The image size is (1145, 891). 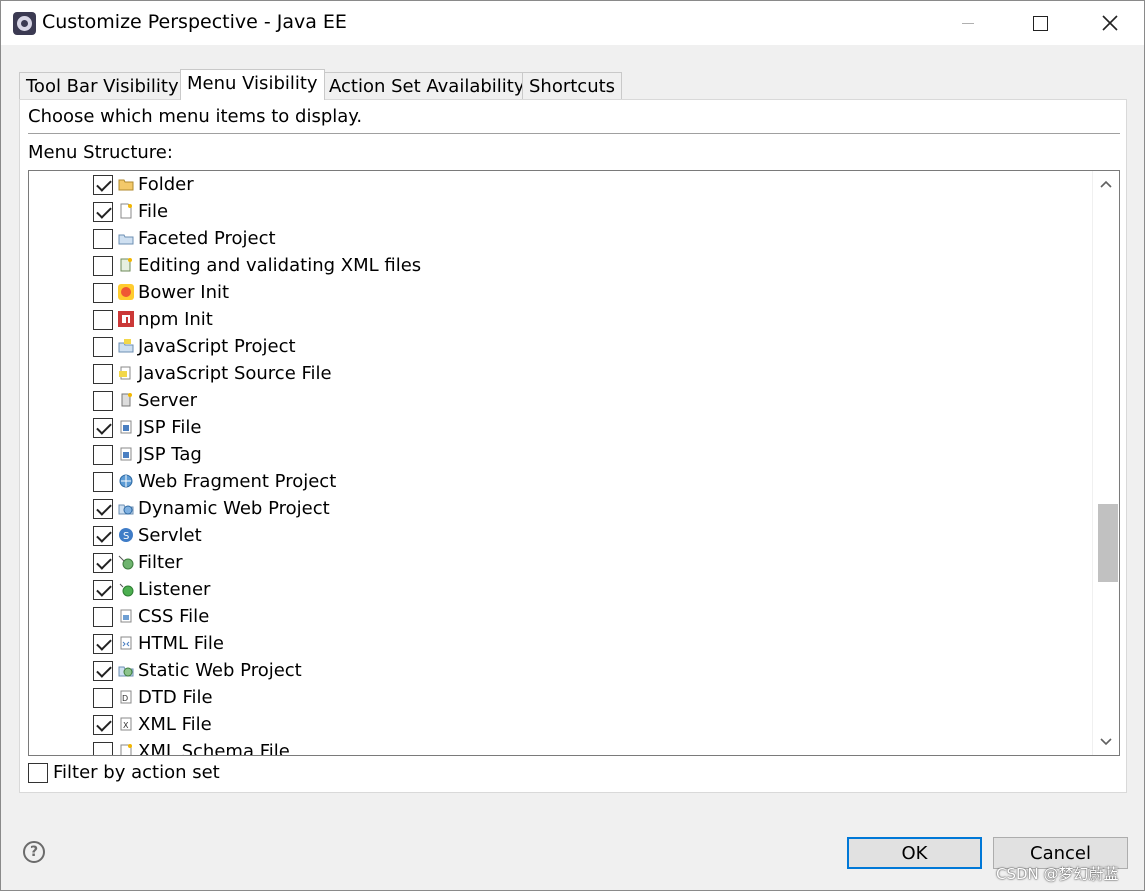 What do you see at coordinates (125, 698) in the screenshot?
I see `svg-text: D` at bounding box center [125, 698].